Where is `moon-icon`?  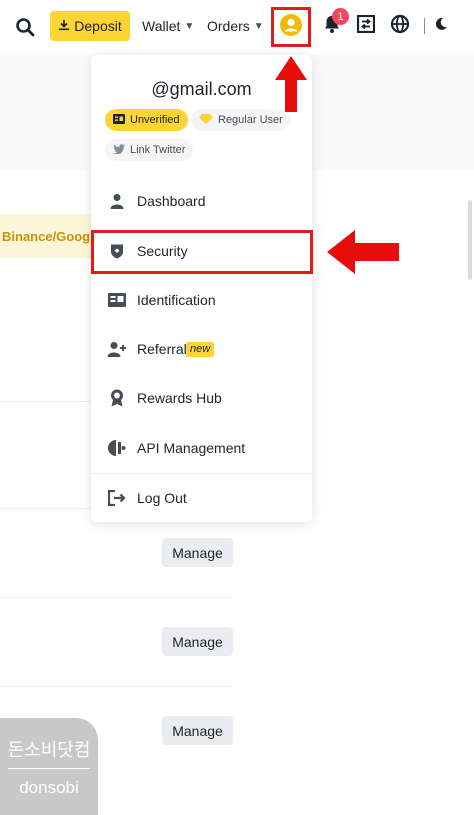 moon-icon is located at coordinates (441, 26).